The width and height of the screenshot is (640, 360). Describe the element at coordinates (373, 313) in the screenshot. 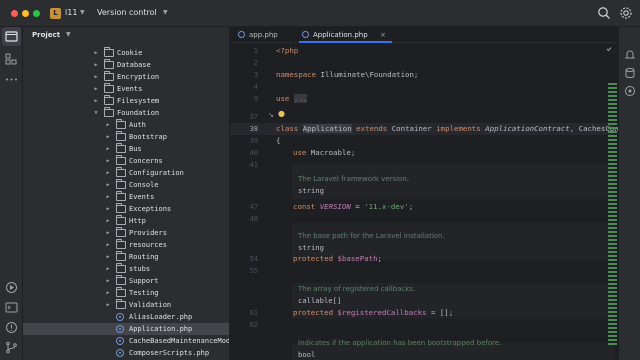

I see `code-line: protected $registeredCallbacks = [];` at that location.